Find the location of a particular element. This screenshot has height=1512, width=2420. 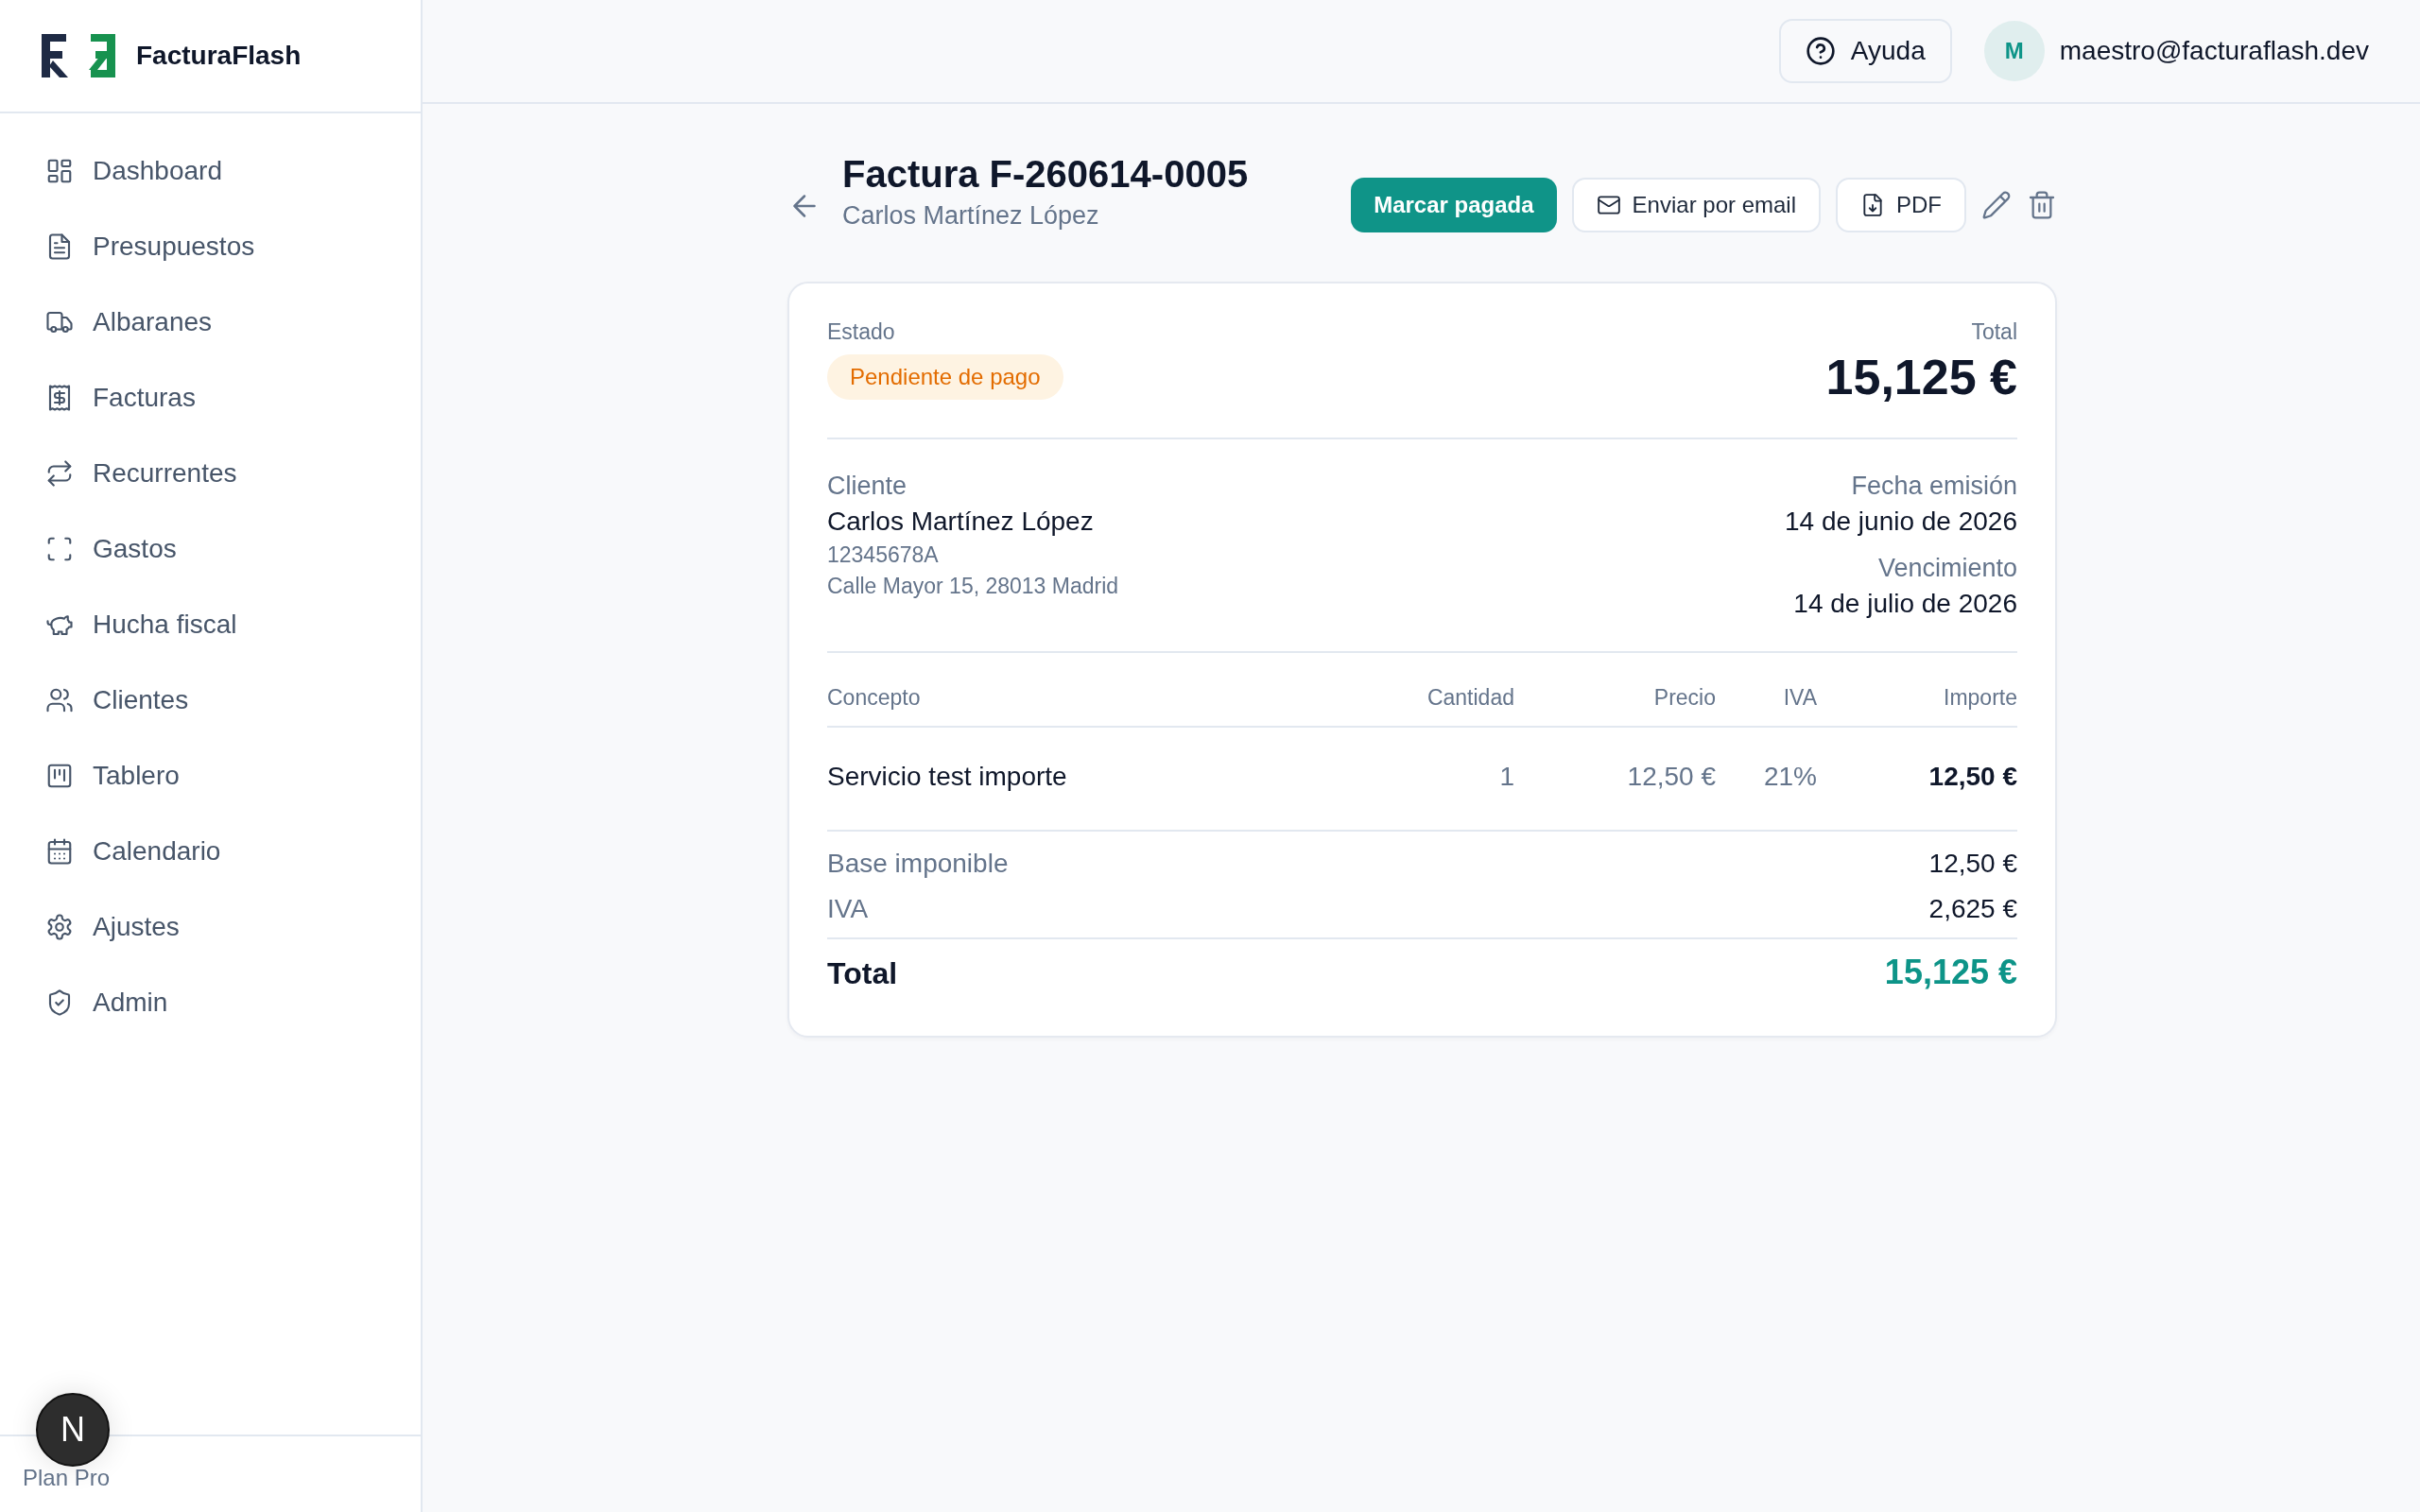

envelope-icon is located at coordinates (1608, 205).